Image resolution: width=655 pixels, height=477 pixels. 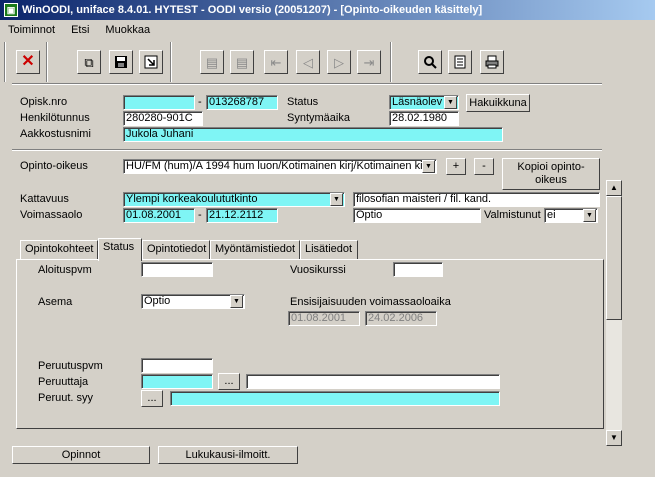 I want to click on peruut-syy-label: Peruut. syy, so click(x=66, y=398).